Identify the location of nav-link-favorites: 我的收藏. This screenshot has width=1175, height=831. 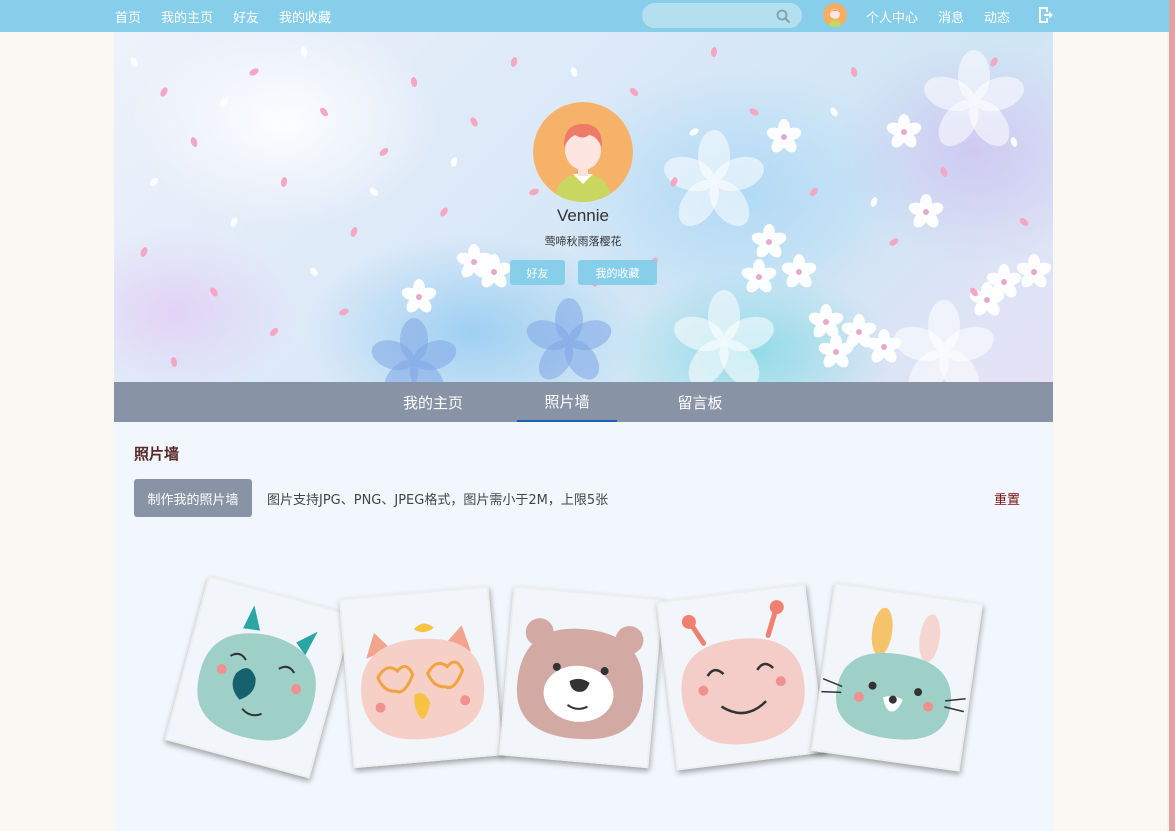
(305, 16).